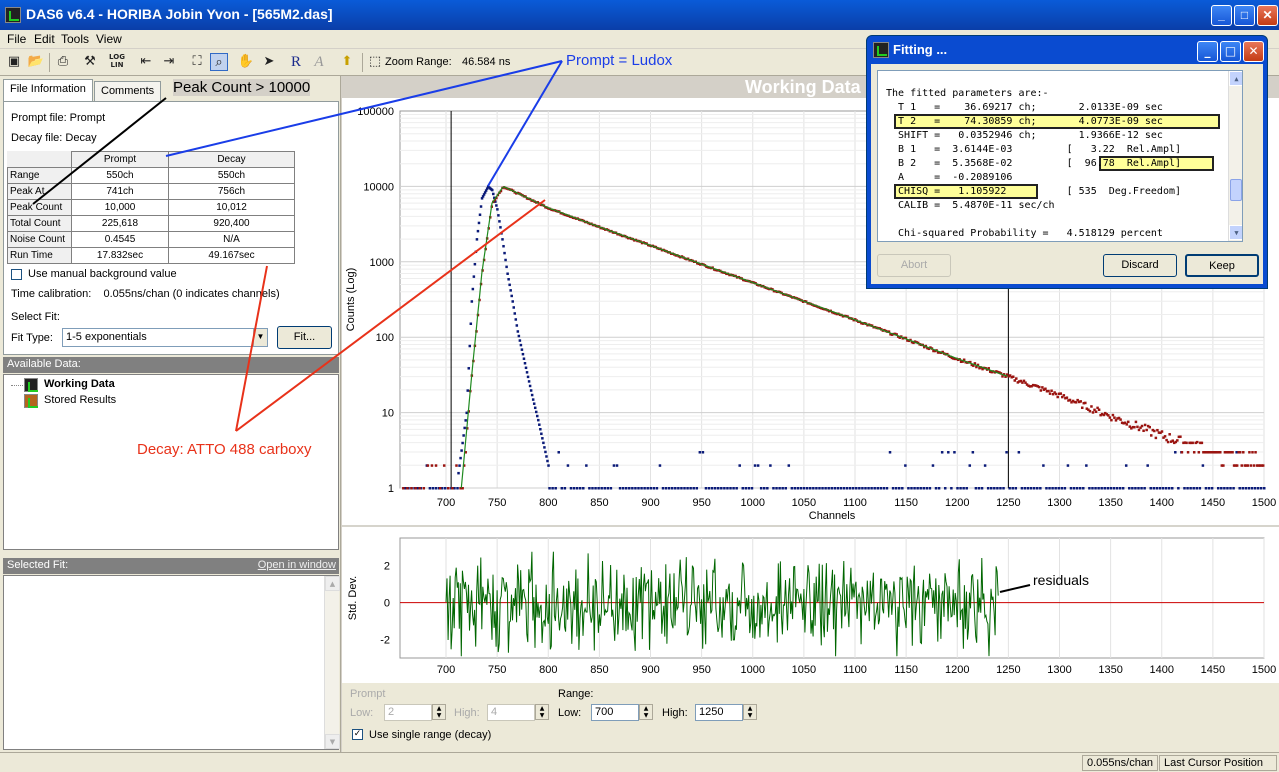  Describe the element at coordinates (810, 717) in the screenshot. I see `range-controls` at that location.